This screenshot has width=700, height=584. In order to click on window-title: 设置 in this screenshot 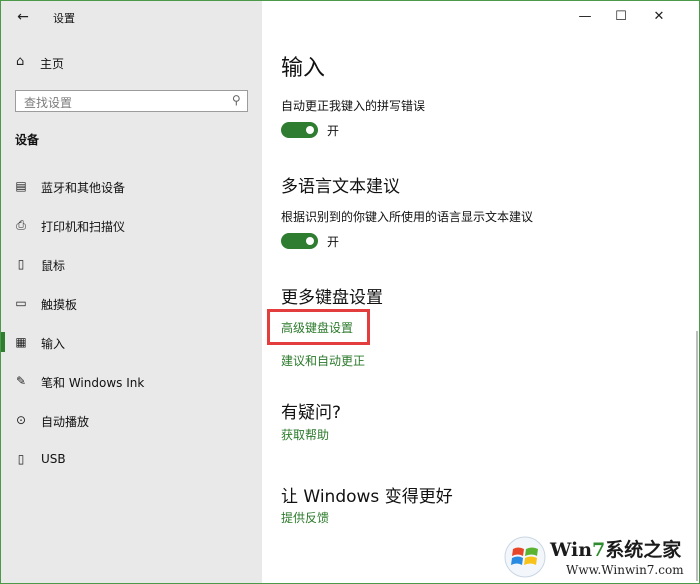, I will do `click(64, 18)`.